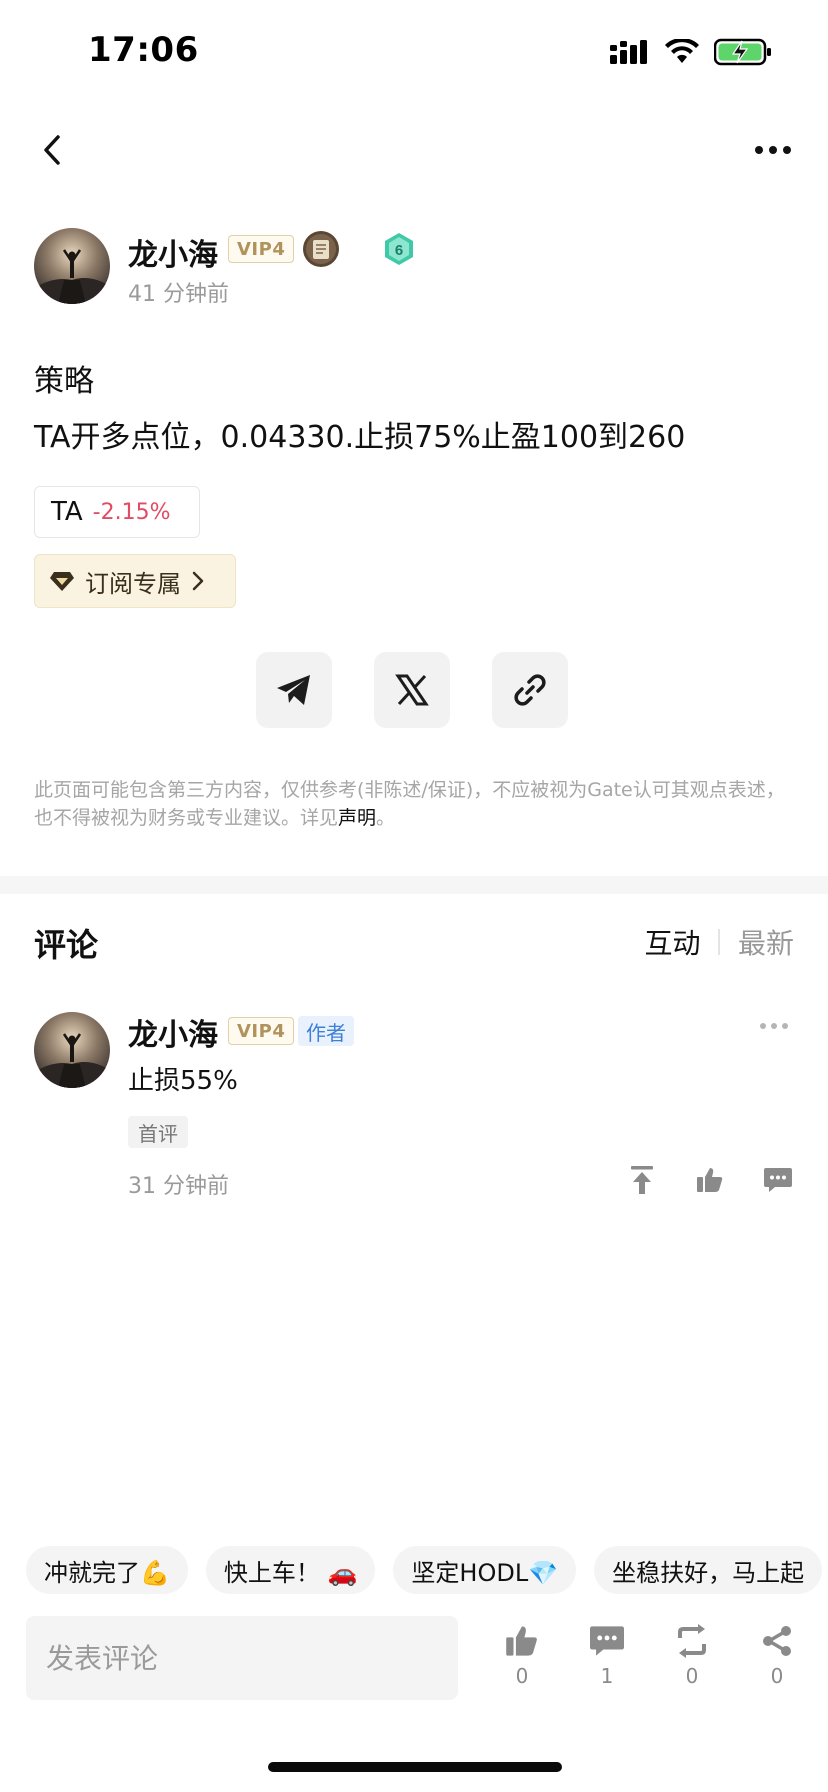  Describe the element at coordinates (414, 268) in the screenshot. I see `post-author: 龙小海 VIP4 6 41 分钟前` at that location.